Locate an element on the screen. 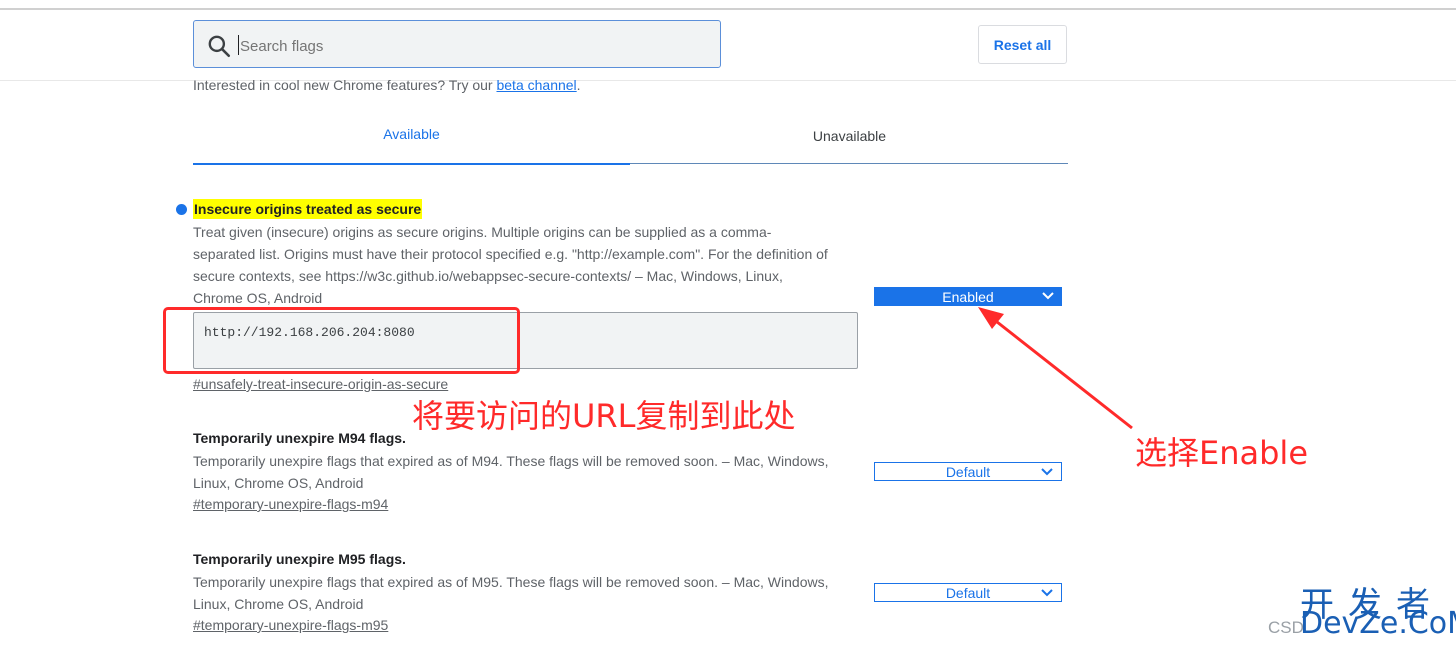  tab-unavailable: Unavailable is located at coordinates (849, 136).